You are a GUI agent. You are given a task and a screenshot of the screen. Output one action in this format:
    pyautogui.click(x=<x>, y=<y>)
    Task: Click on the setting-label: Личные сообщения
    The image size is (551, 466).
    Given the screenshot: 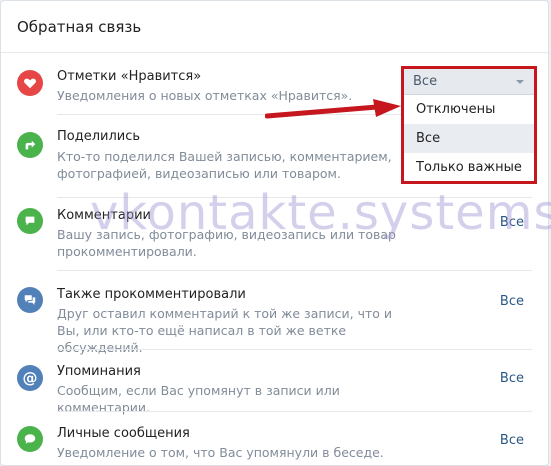 What is the action you would take?
    pyautogui.click(x=123, y=433)
    